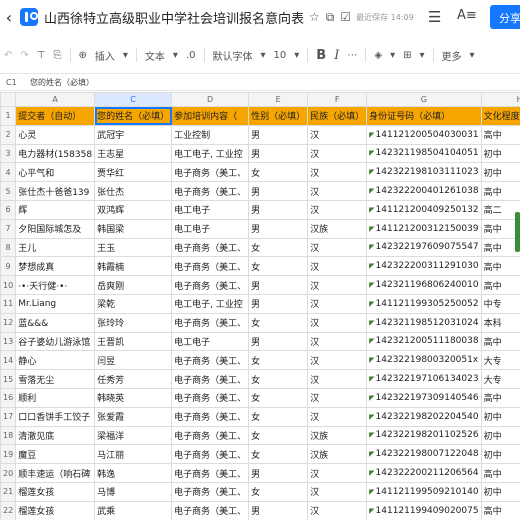 The height and width of the screenshot is (520, 520). Describe the element at coordinates (55, 435) in the screenshot. I see `table-cell: 清澈见底` at that location.